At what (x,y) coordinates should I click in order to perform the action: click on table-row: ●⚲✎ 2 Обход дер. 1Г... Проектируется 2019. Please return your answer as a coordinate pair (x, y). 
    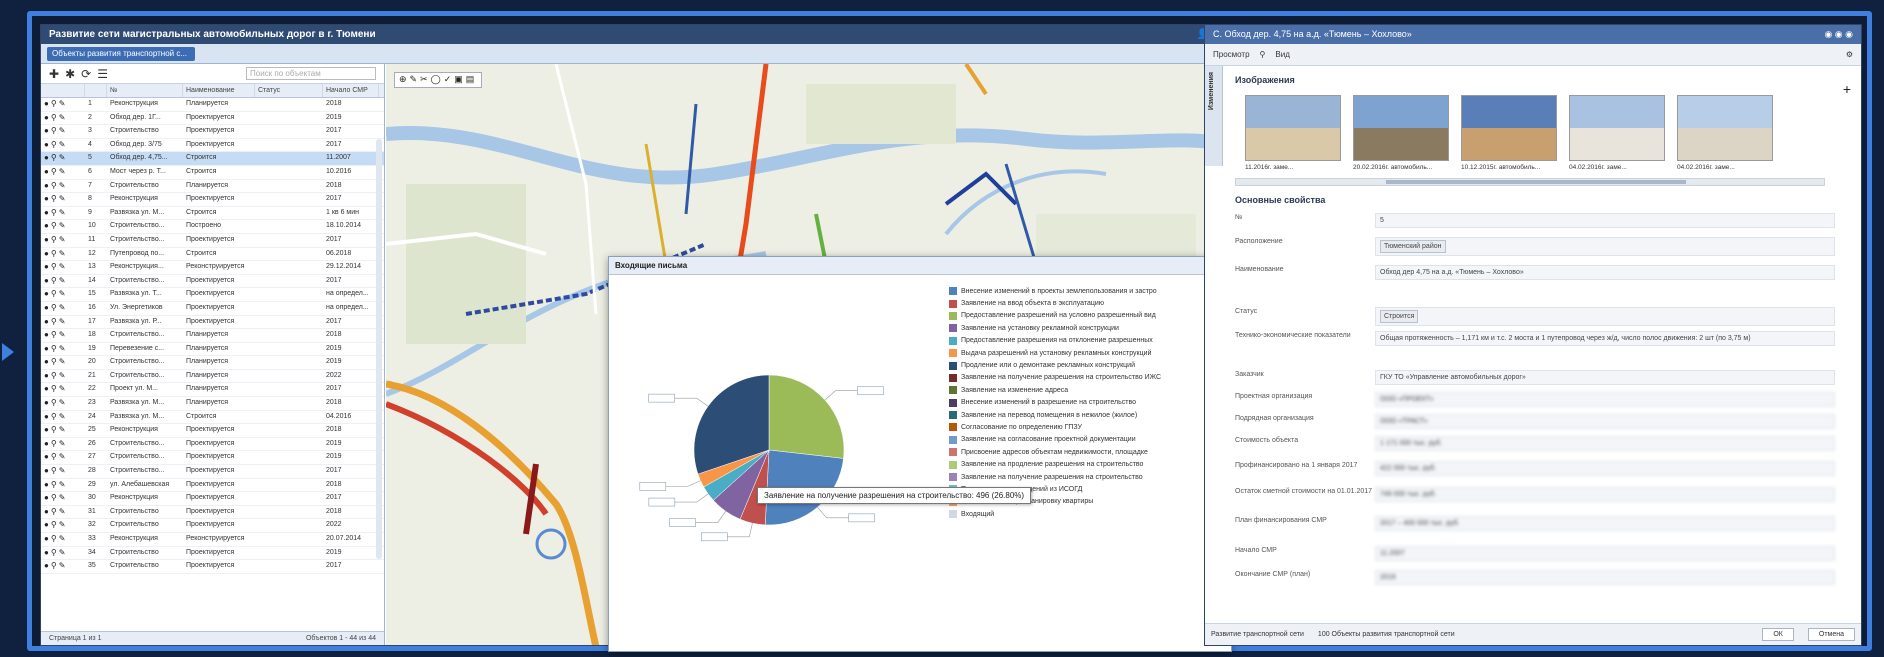
    Looking at the image, I should click on (212, 119).